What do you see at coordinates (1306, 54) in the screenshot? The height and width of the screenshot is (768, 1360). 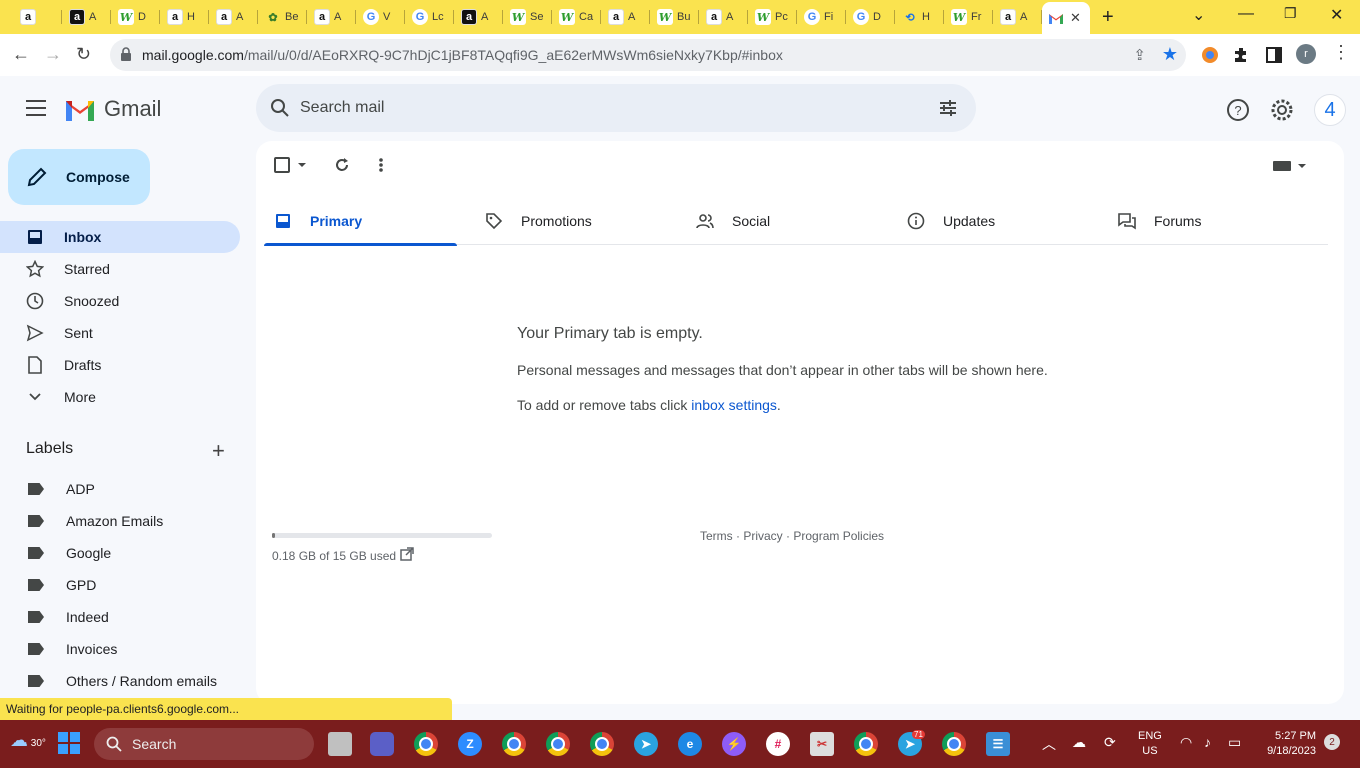 I see `browser-profile-avatar: r` at bounding box center [1306, 54].